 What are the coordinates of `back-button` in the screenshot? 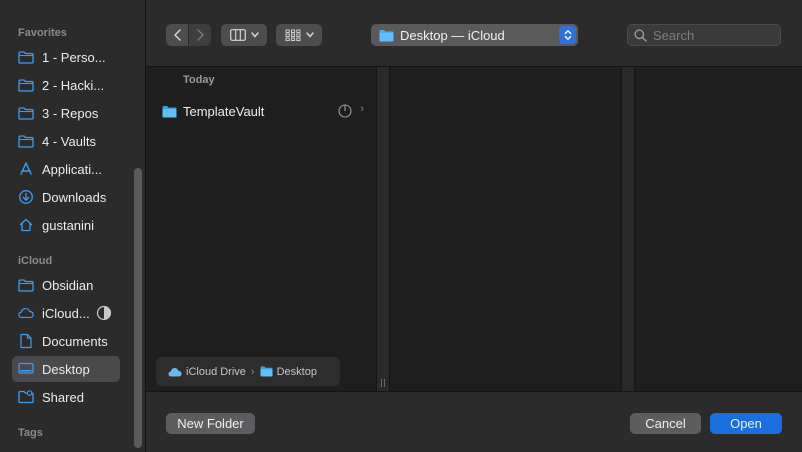 It's located at (177, 35).